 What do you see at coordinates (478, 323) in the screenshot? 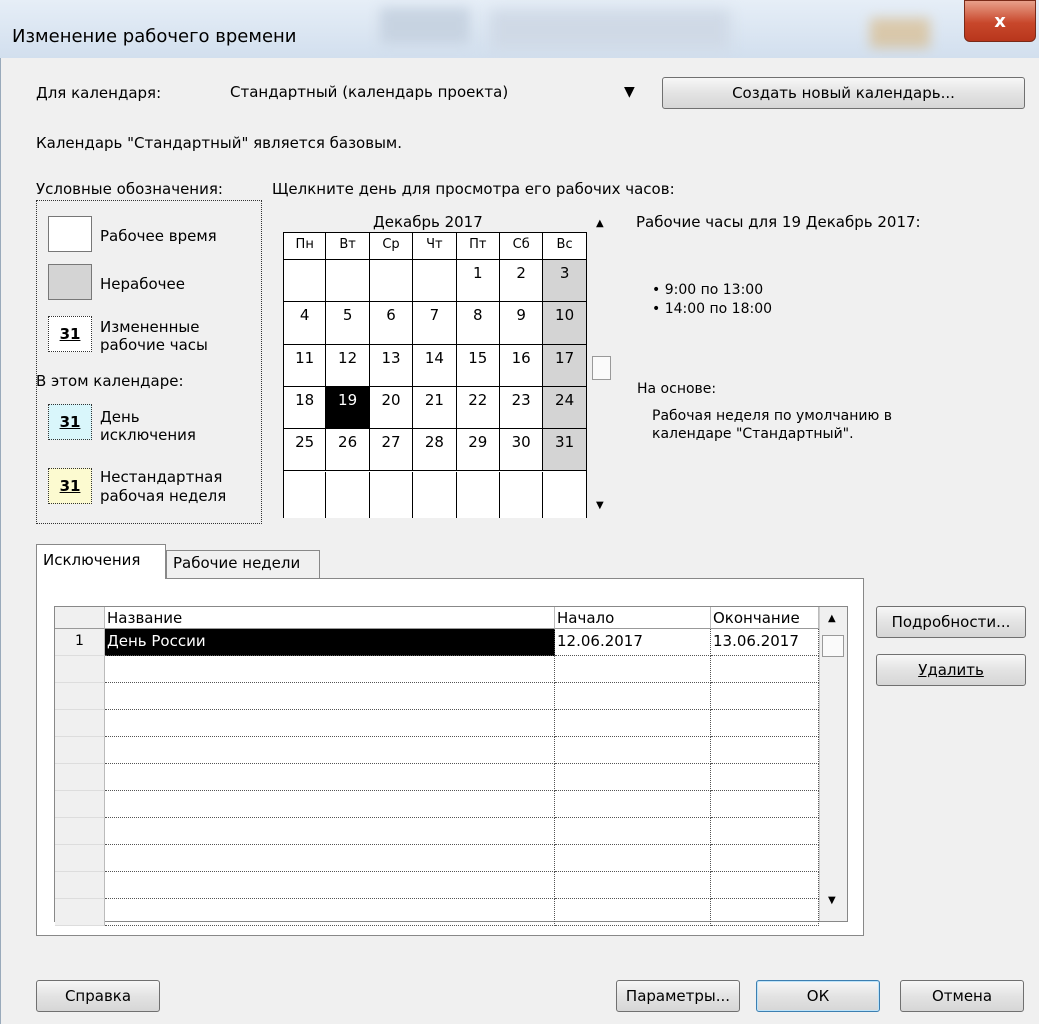
I see `calendar-day: 8` at bounding box center [478, 323].